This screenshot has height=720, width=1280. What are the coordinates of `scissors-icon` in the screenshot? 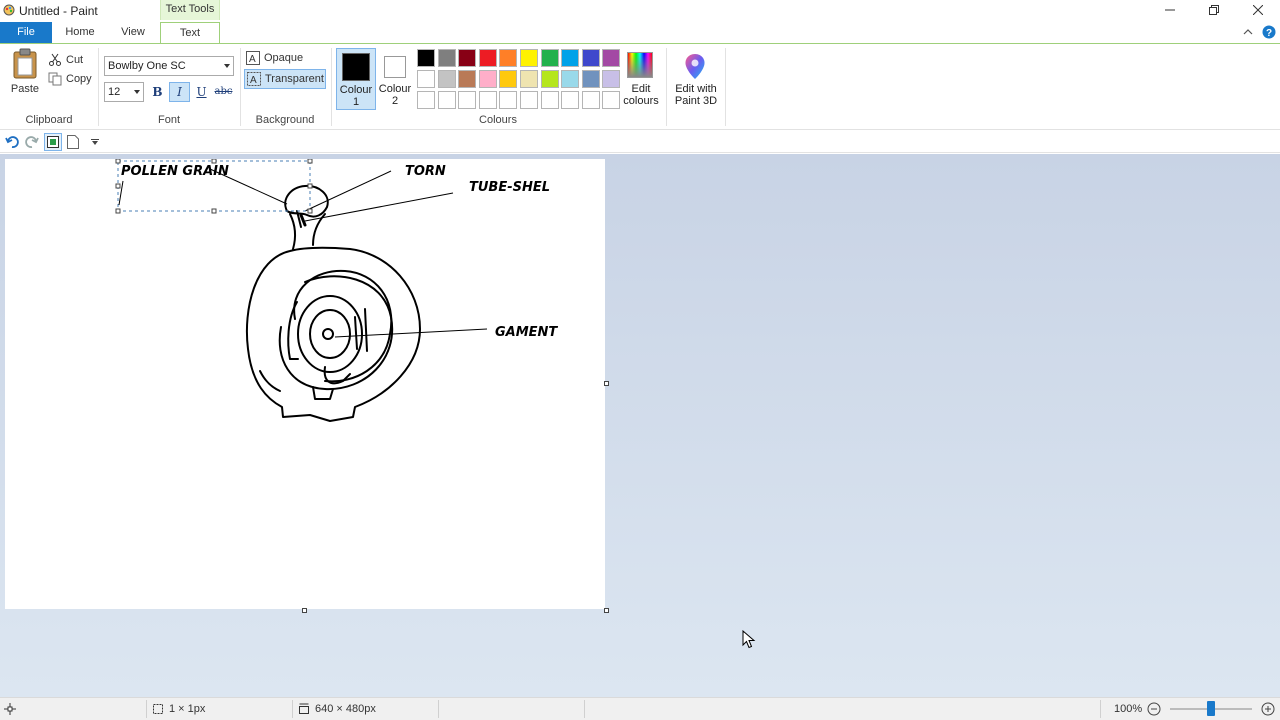 It's located at (55, 59).